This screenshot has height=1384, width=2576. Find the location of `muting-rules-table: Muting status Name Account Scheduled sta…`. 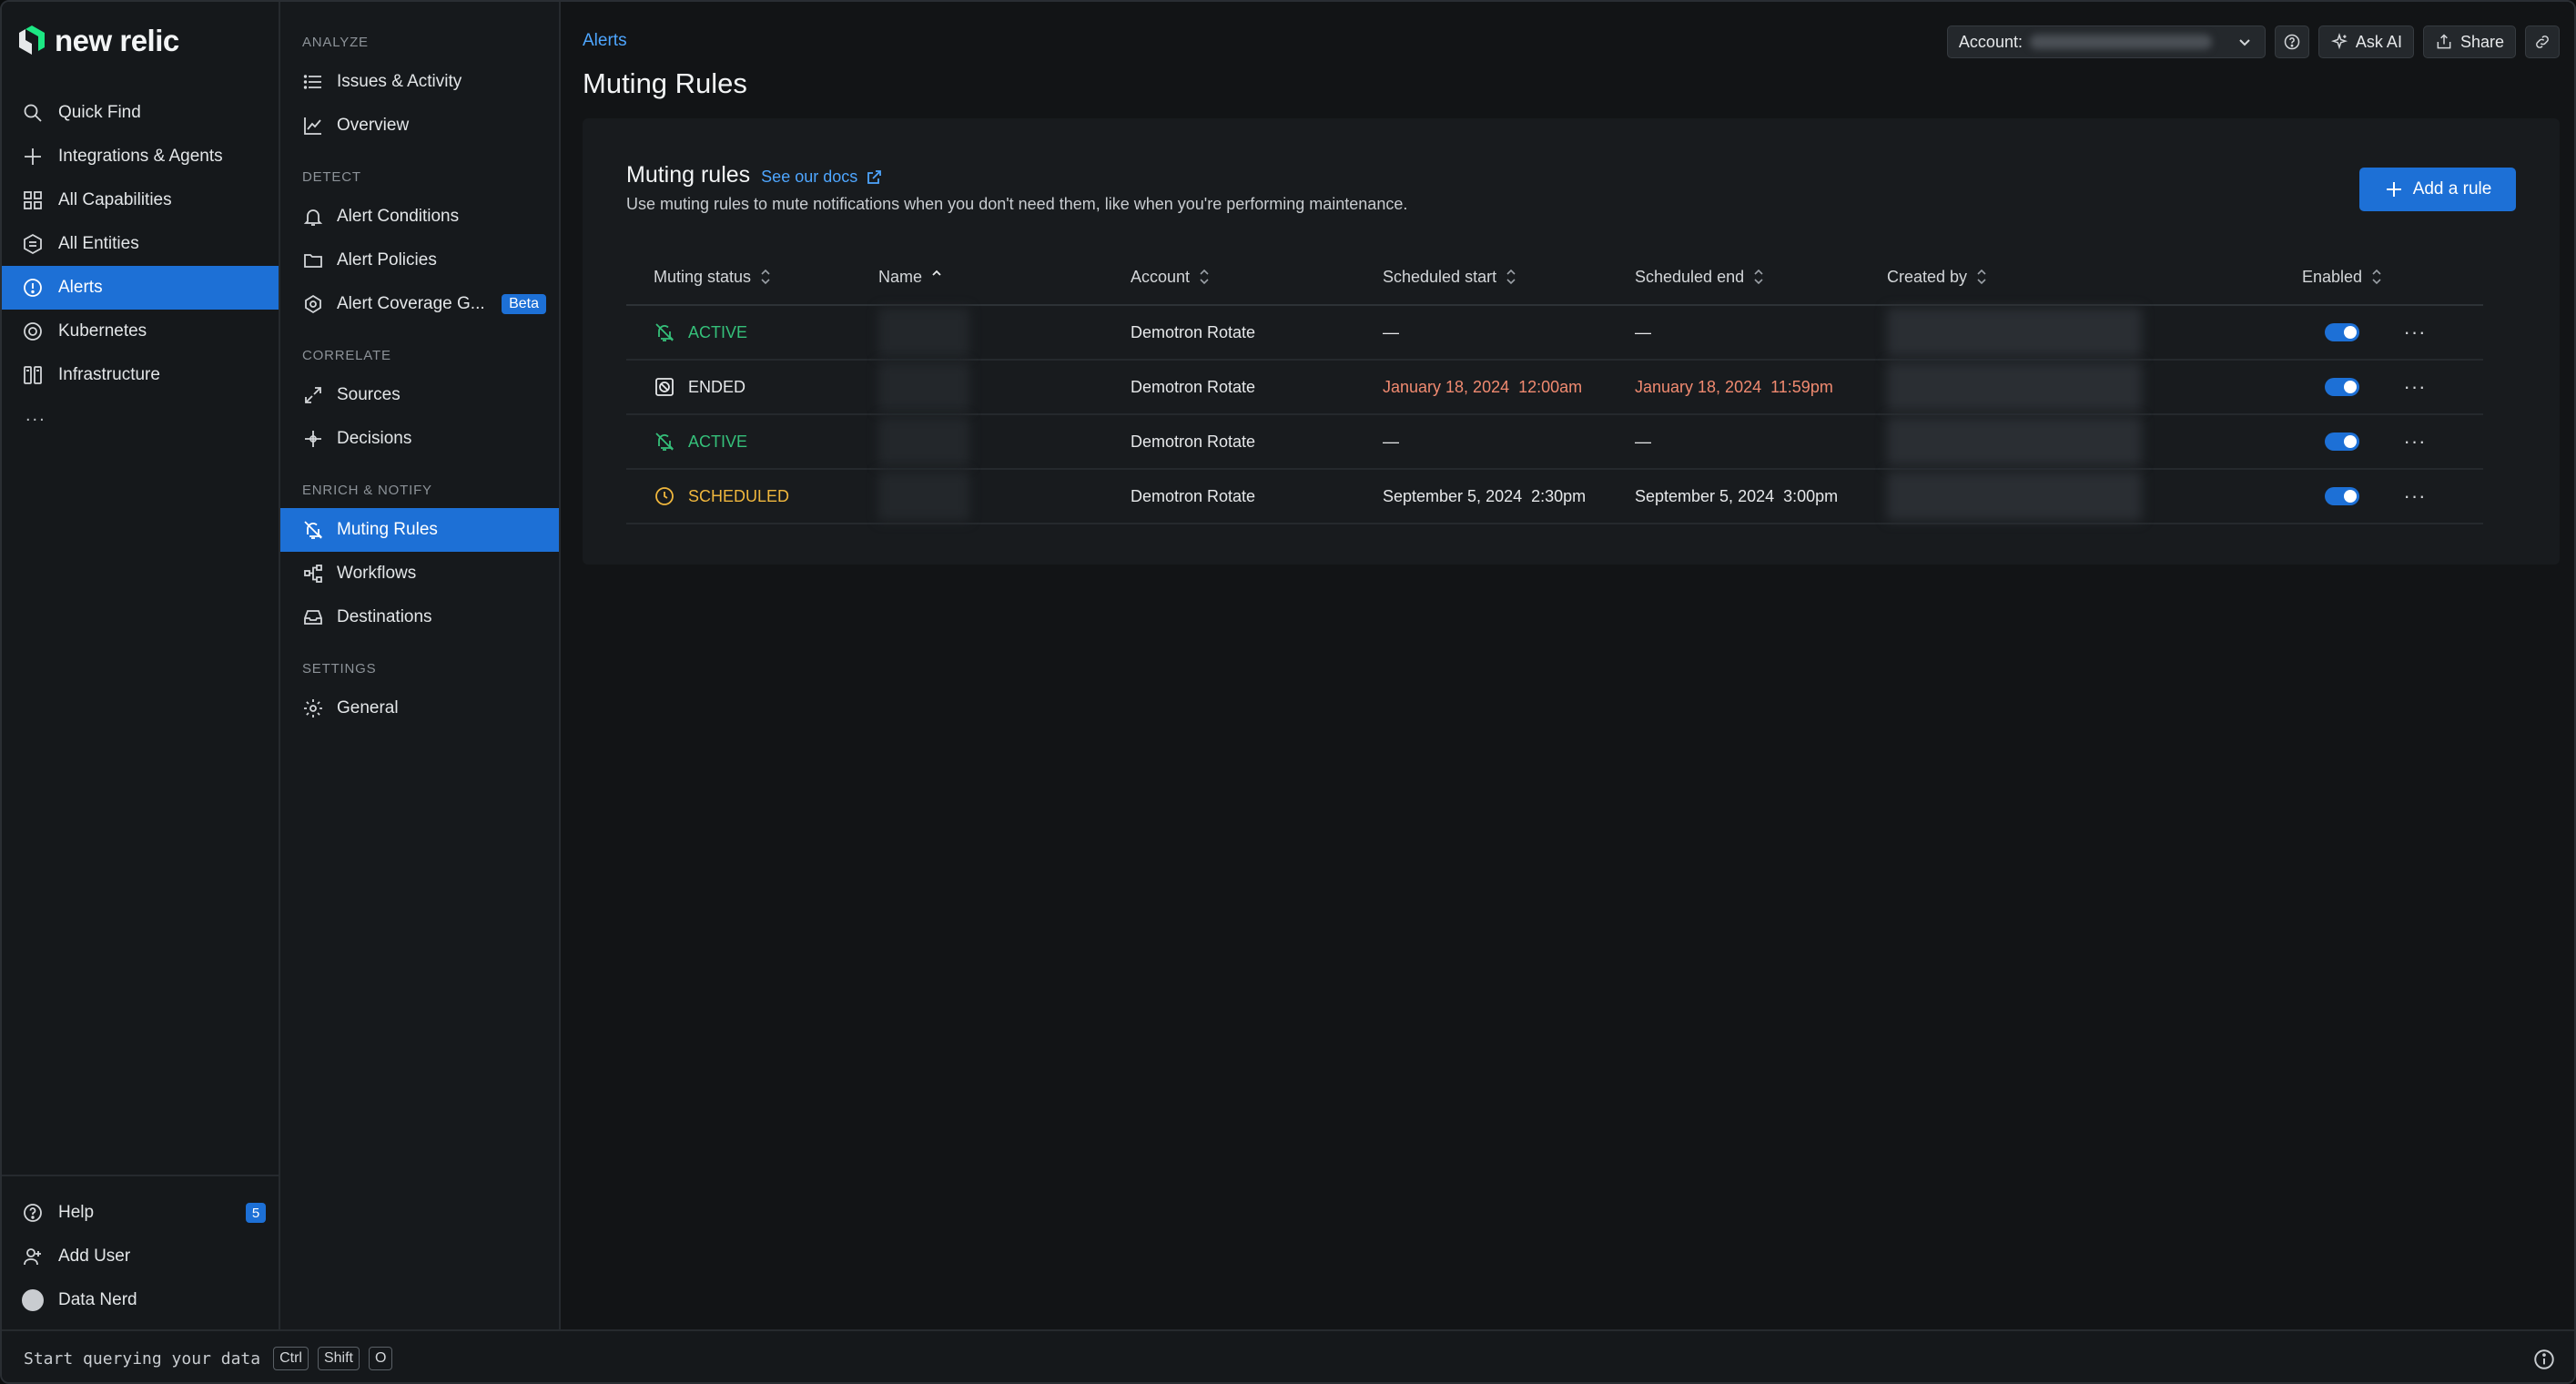

muting-rules-table: Muting status Name Account Scheduled sta… is located at coordinates (1554, 387).